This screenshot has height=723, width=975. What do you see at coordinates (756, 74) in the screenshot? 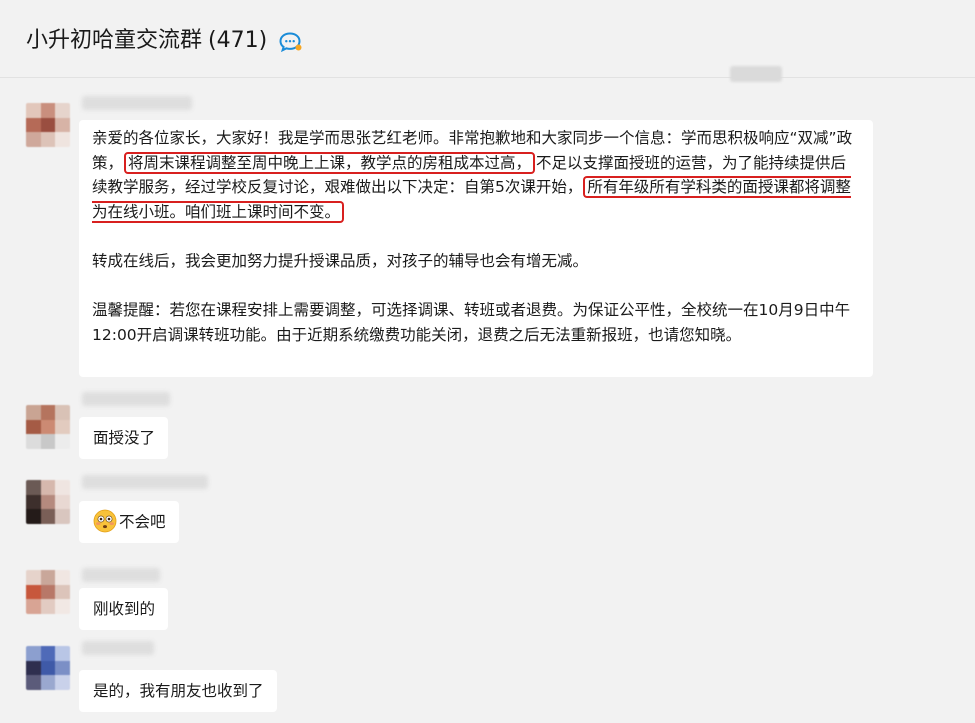
I see `timestamp-blurred` at bounding box center [756, 74].